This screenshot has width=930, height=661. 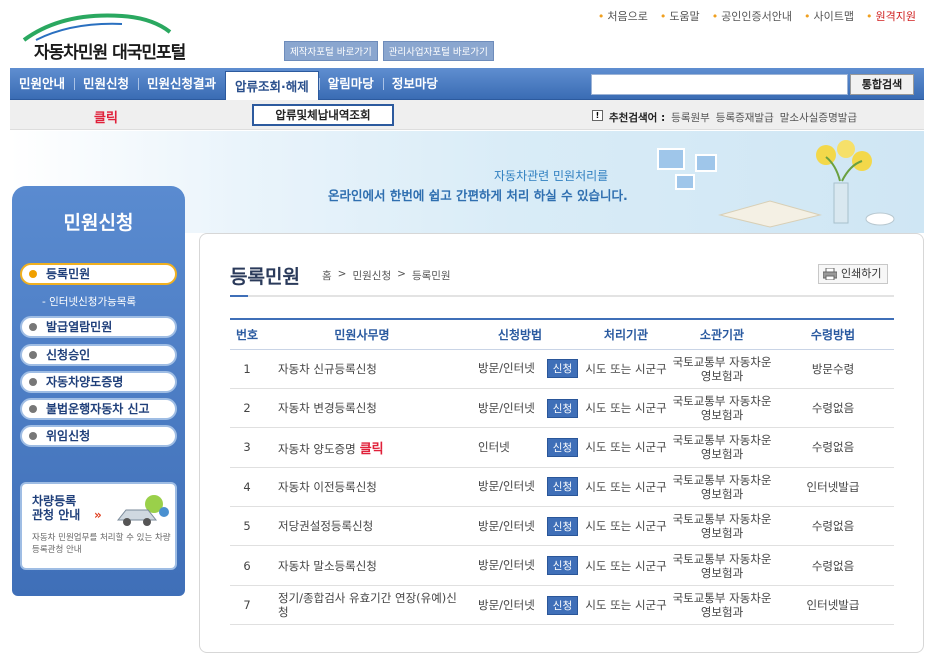 I want to click on header-method: 신청방법, so click(x=520, y=334).